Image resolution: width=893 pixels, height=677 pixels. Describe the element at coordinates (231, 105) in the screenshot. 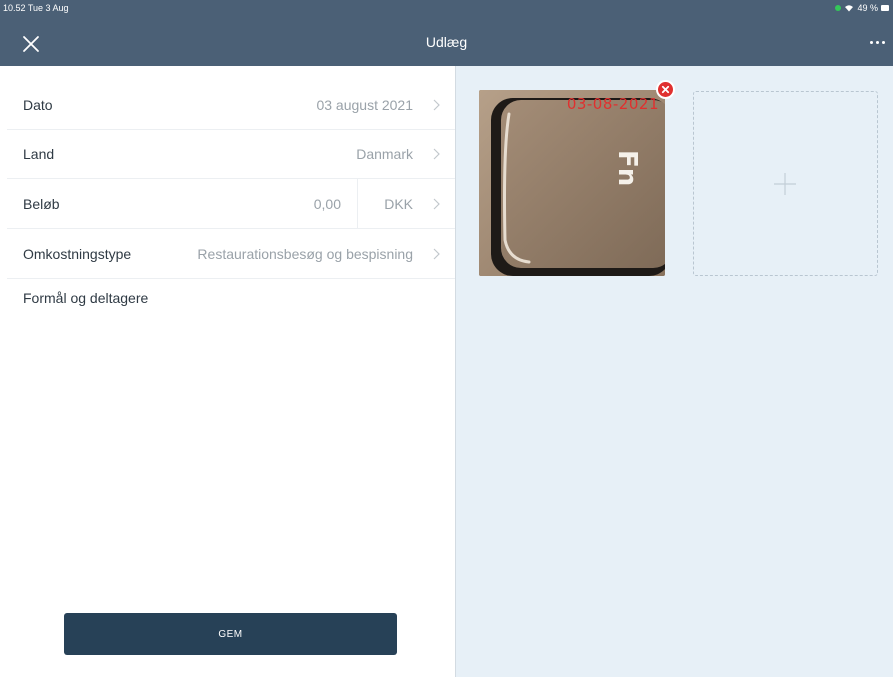

I see `date-row: Dato 03 august 2021` at that location.